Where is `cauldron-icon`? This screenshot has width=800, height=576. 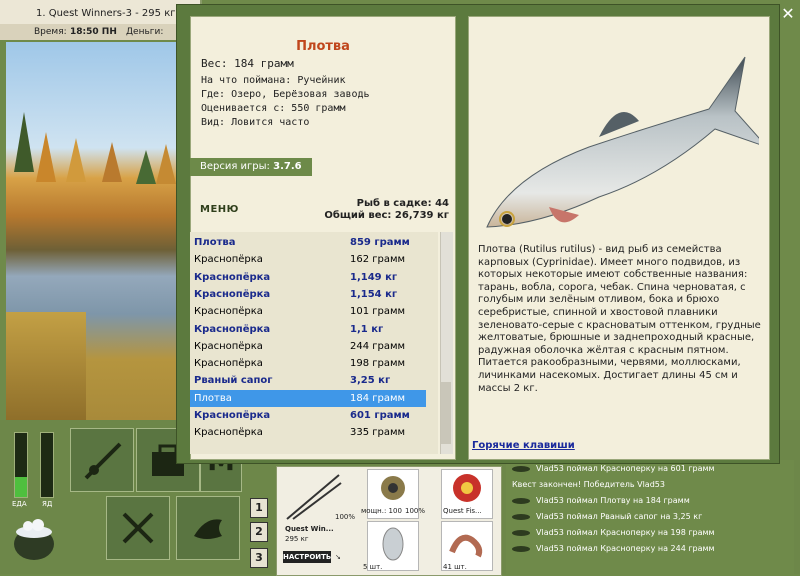
cauldron-icon is located at coordinates (34, 538).